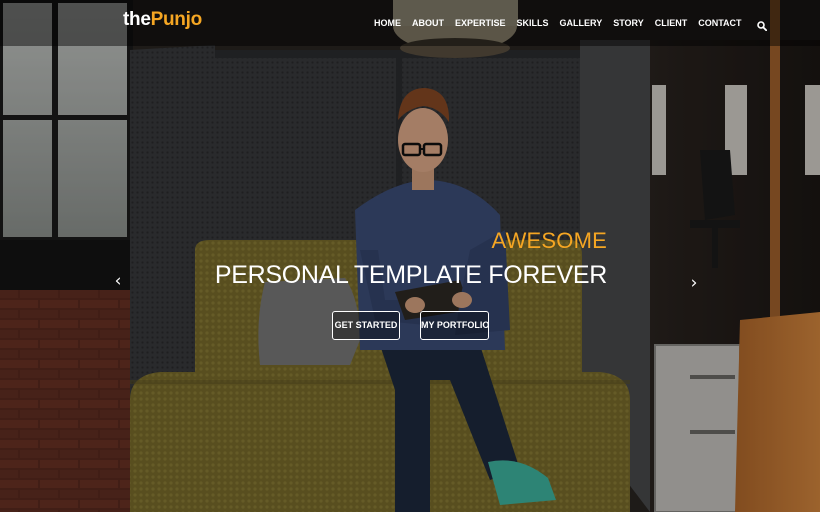  What do you see at coordinates (454, 325) in the screenshot?
I see `my-portfolio-button: MY PORTFOLIO` at bounding box center [454, 325].